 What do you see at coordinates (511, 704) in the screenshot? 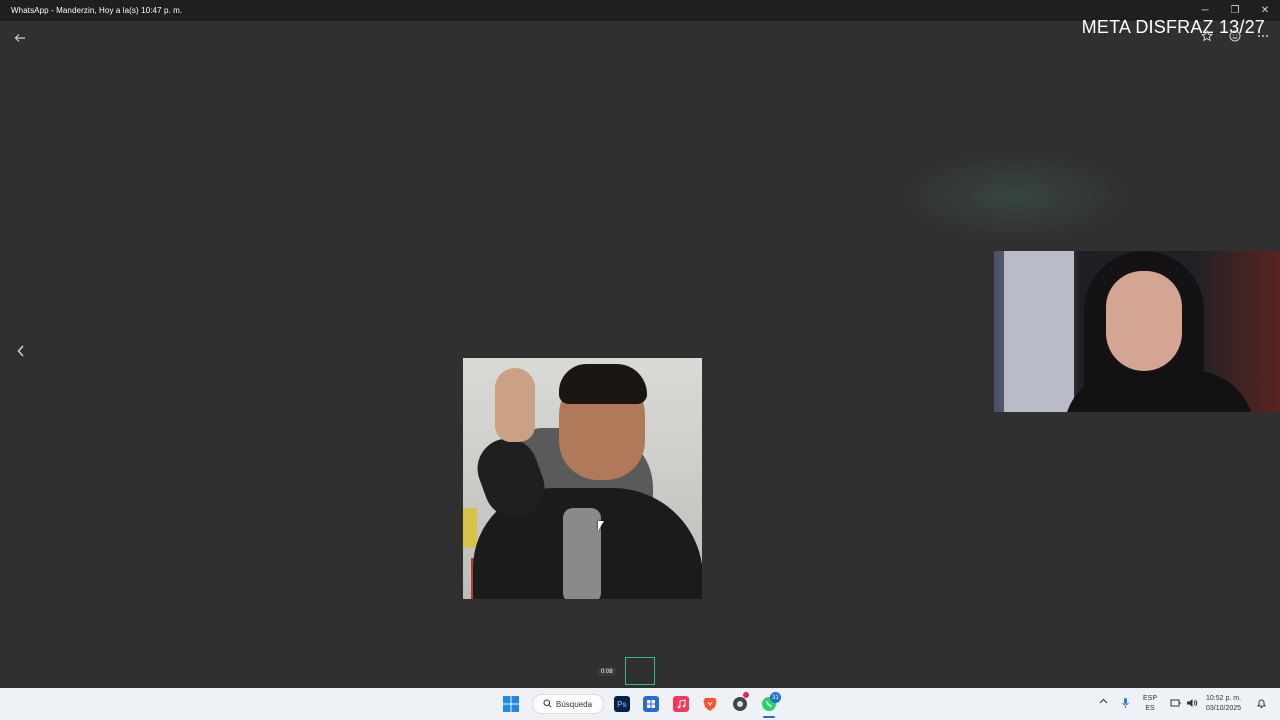
I see `windows-start-icon` at bounding box center [511, 704].